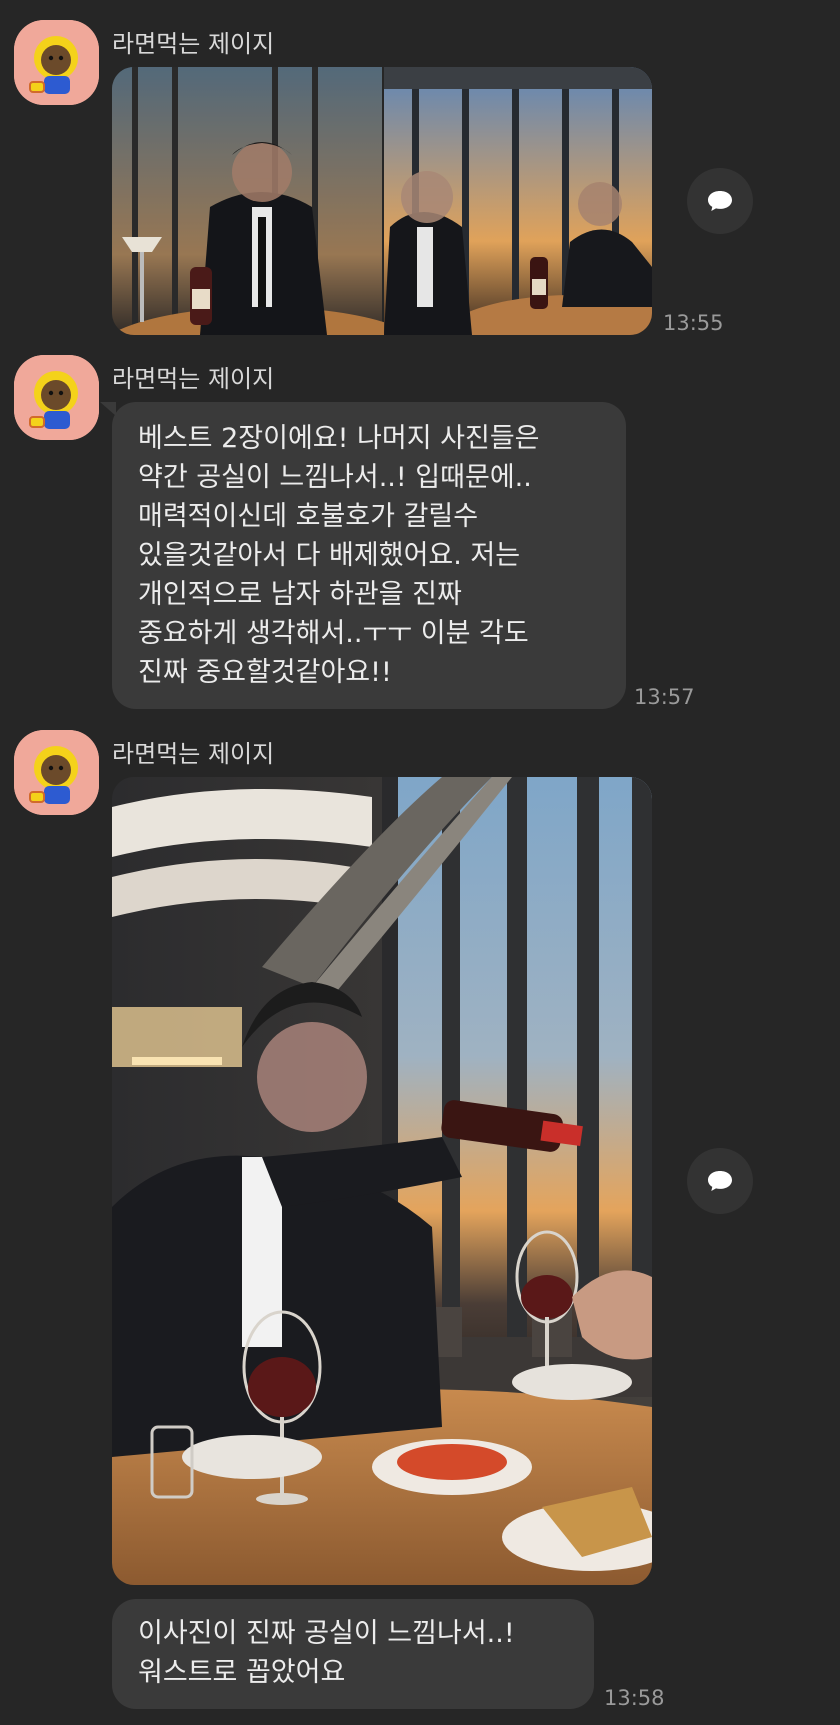  I want to click on restaurant-photo-left, so click(382, 201).